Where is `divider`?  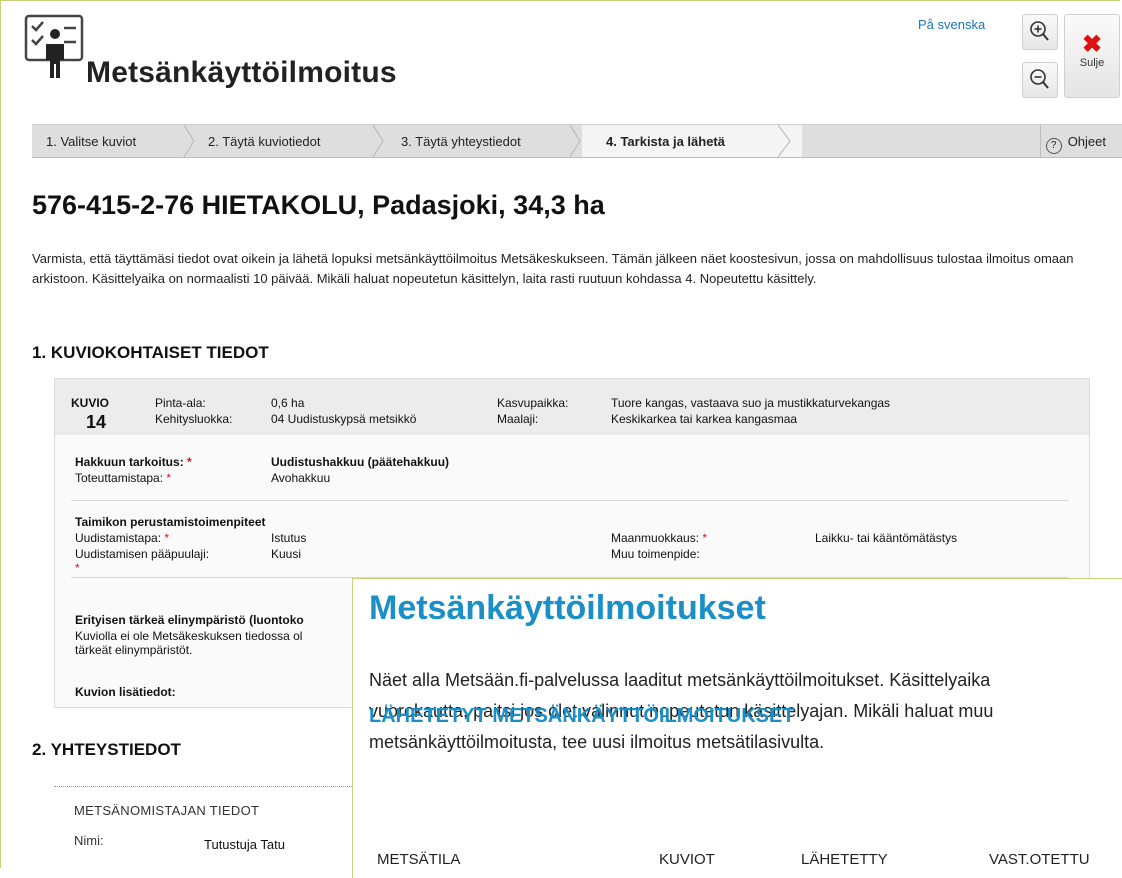
divider is located at coordinates (570, 500).